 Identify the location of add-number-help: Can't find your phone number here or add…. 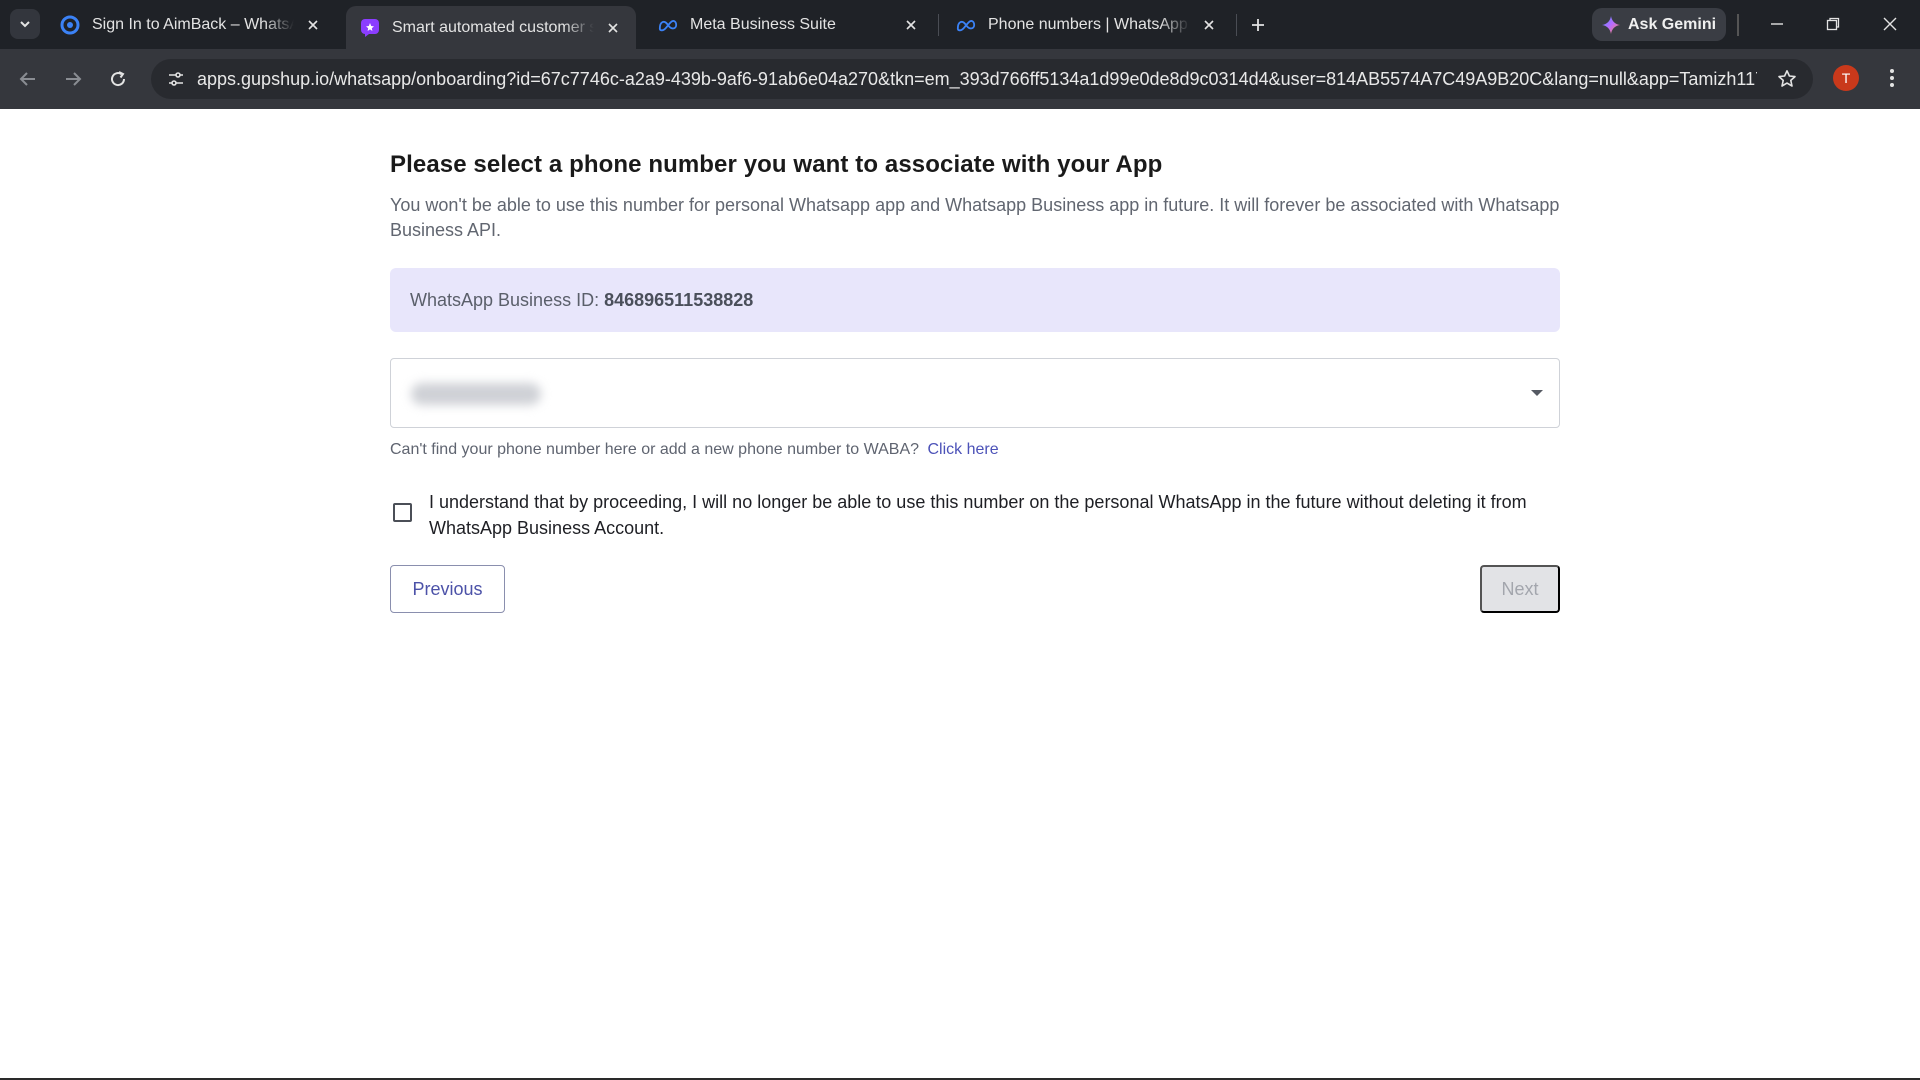
(694, 450).